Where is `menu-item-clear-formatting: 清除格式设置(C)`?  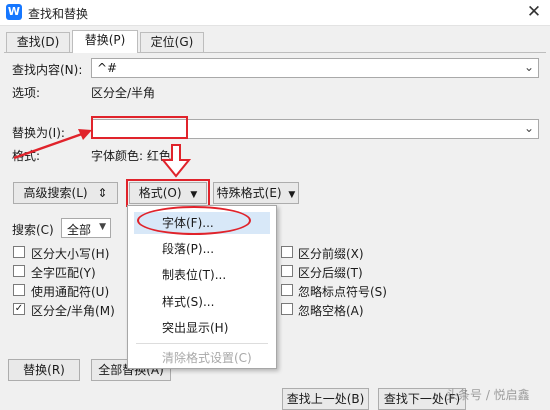 menu-item-clear-formatting: 清除格式设置(C) is located at coordinates (207, 358).